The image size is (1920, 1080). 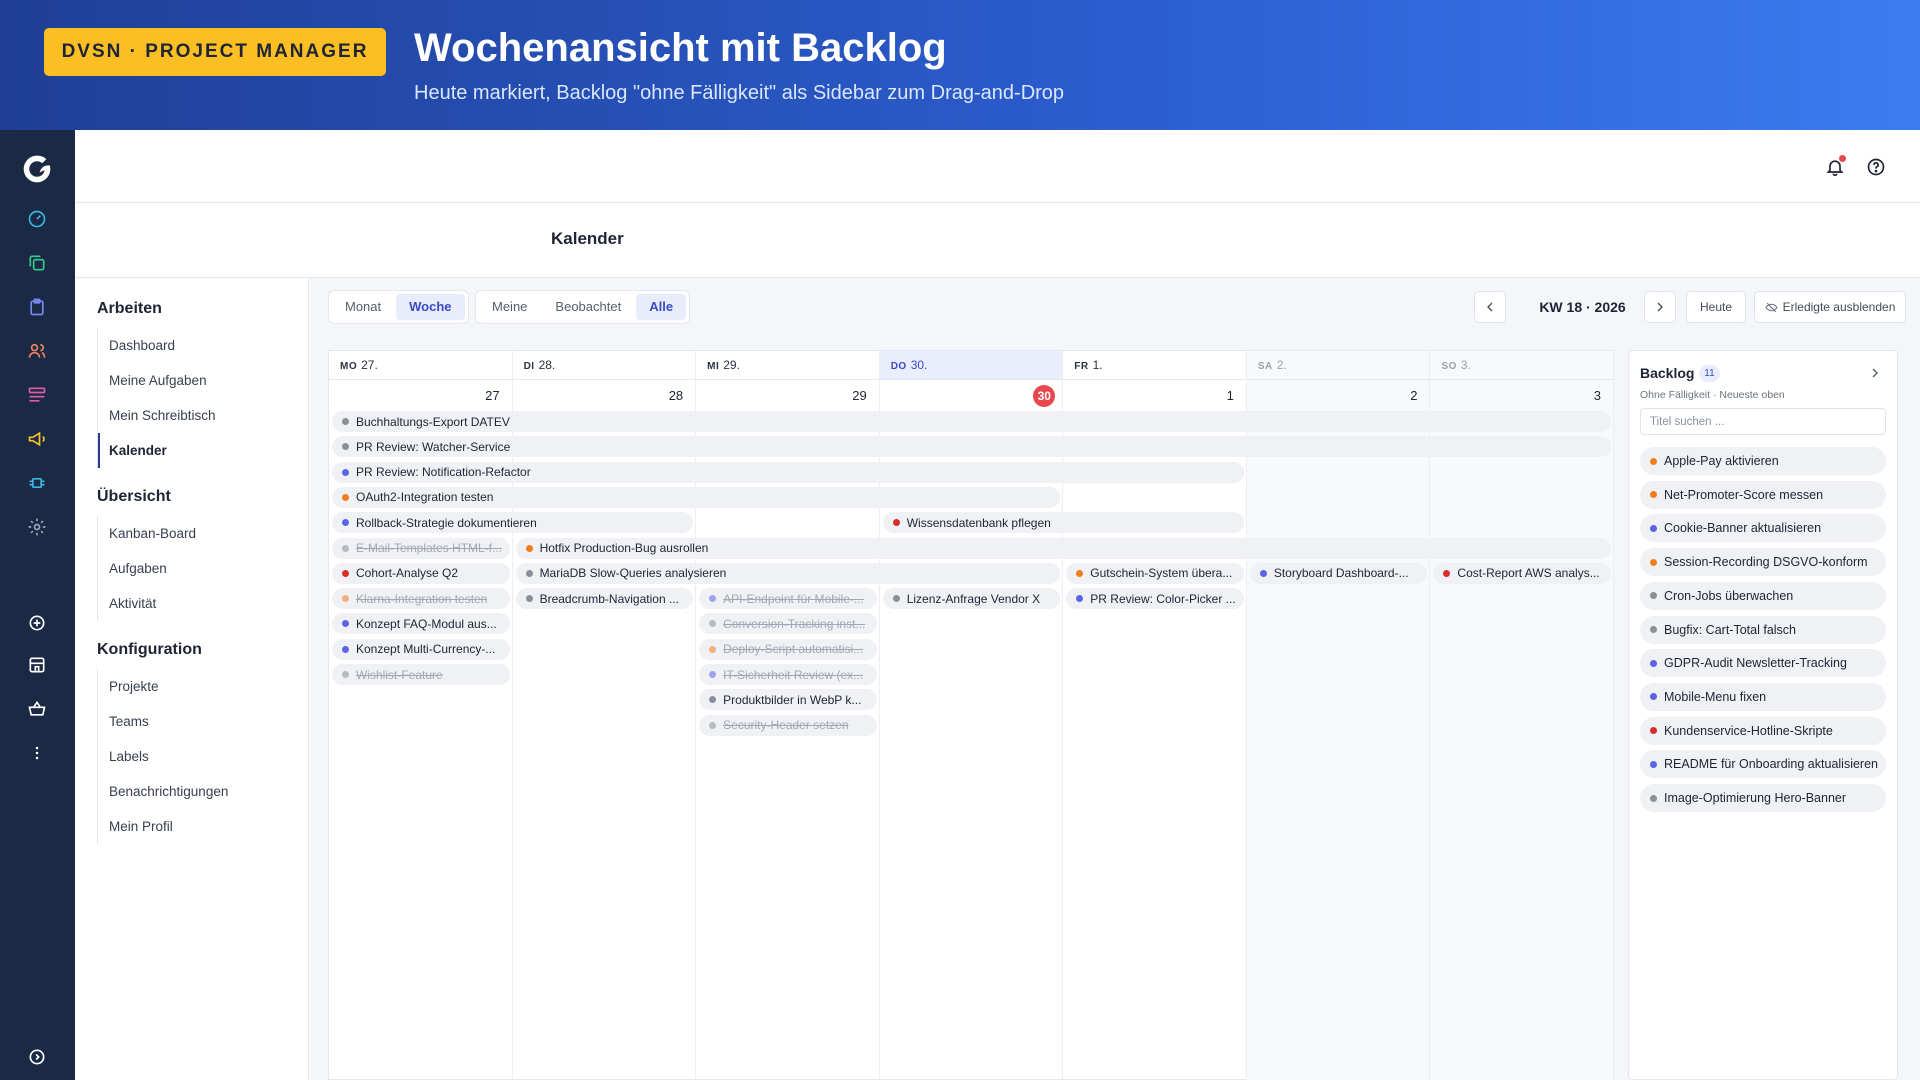 I want to click on nav-item-dashboard: Dashboard, so click(x=197, y=345).